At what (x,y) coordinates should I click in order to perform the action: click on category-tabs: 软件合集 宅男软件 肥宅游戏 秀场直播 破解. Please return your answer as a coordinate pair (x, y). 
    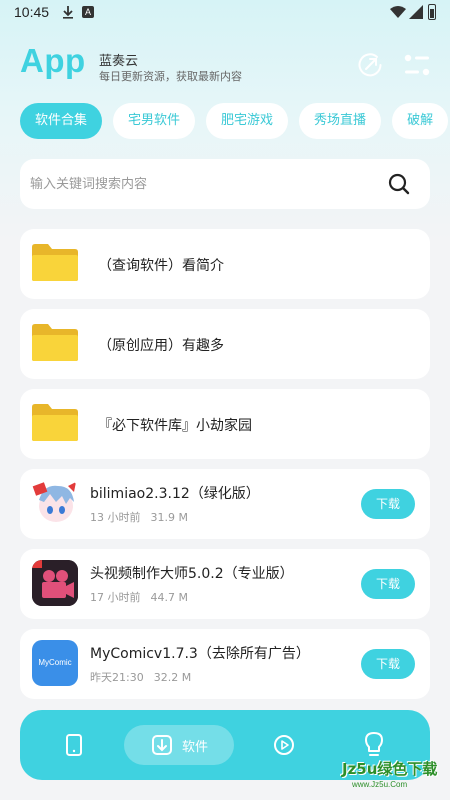
    Looking at the image, I should click on (235, 121).